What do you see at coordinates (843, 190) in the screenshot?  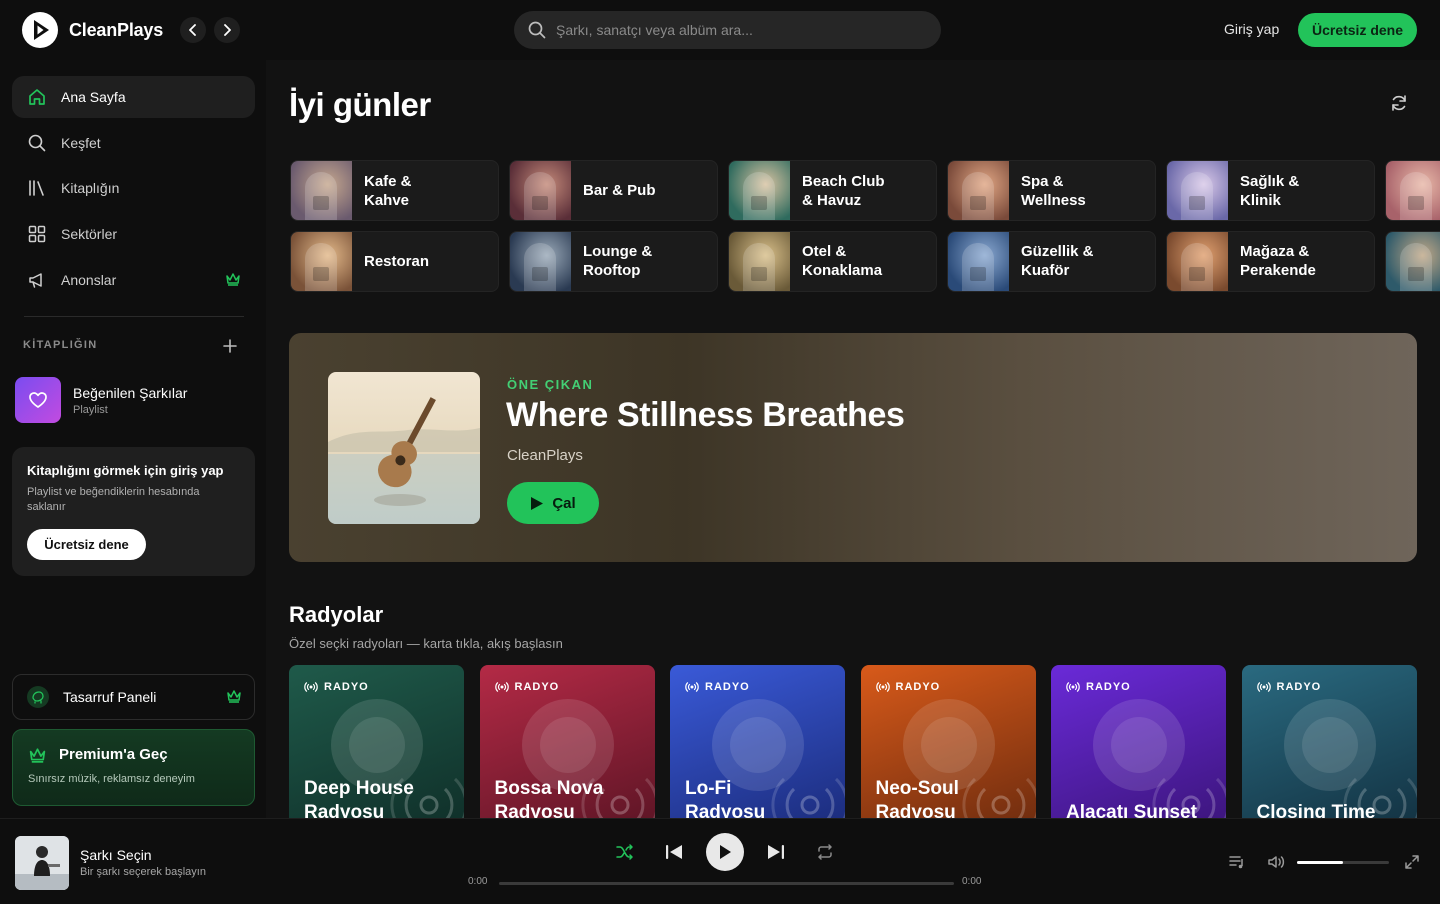 I see `category-label: Beach Club & Havuz` at bounding box center [843, 190].